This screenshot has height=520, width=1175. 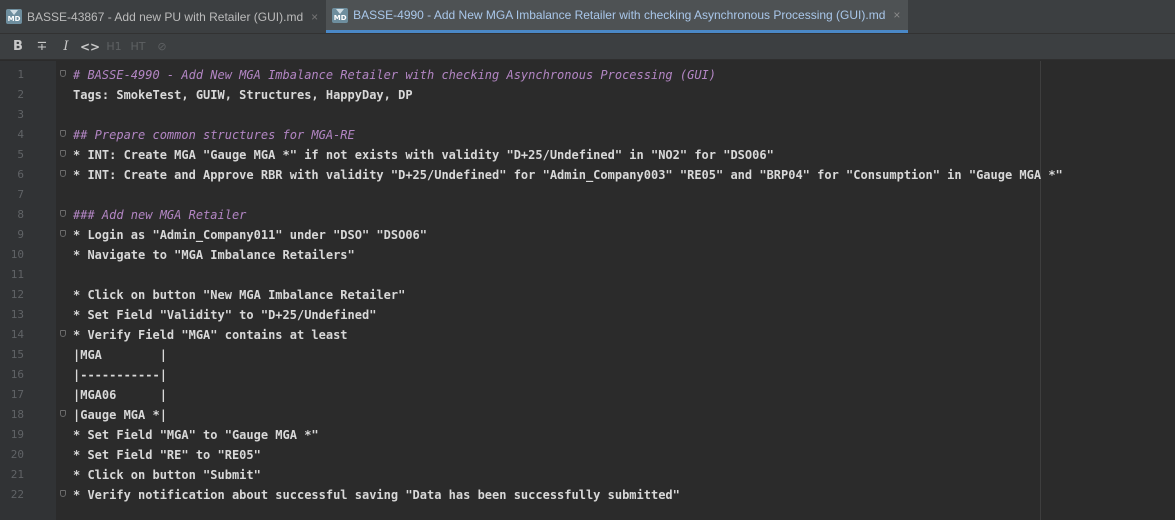 What do you see at coordinates (20, 234) in the screenshot?
I see `line-number: 9` at bounding box center [20, 234].